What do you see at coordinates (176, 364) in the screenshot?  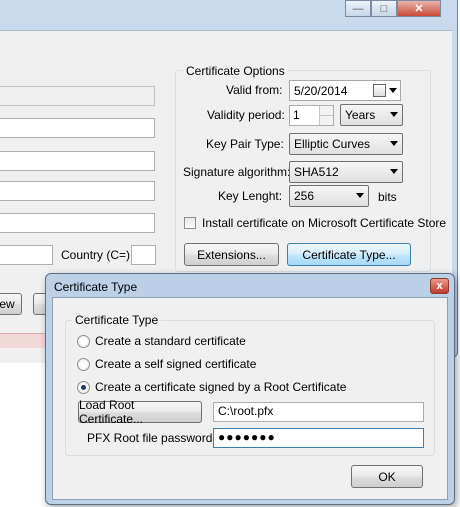 I see `radio-self-signed-certificate-label: Create a self signed certificate` at bounding box center [176, 364].